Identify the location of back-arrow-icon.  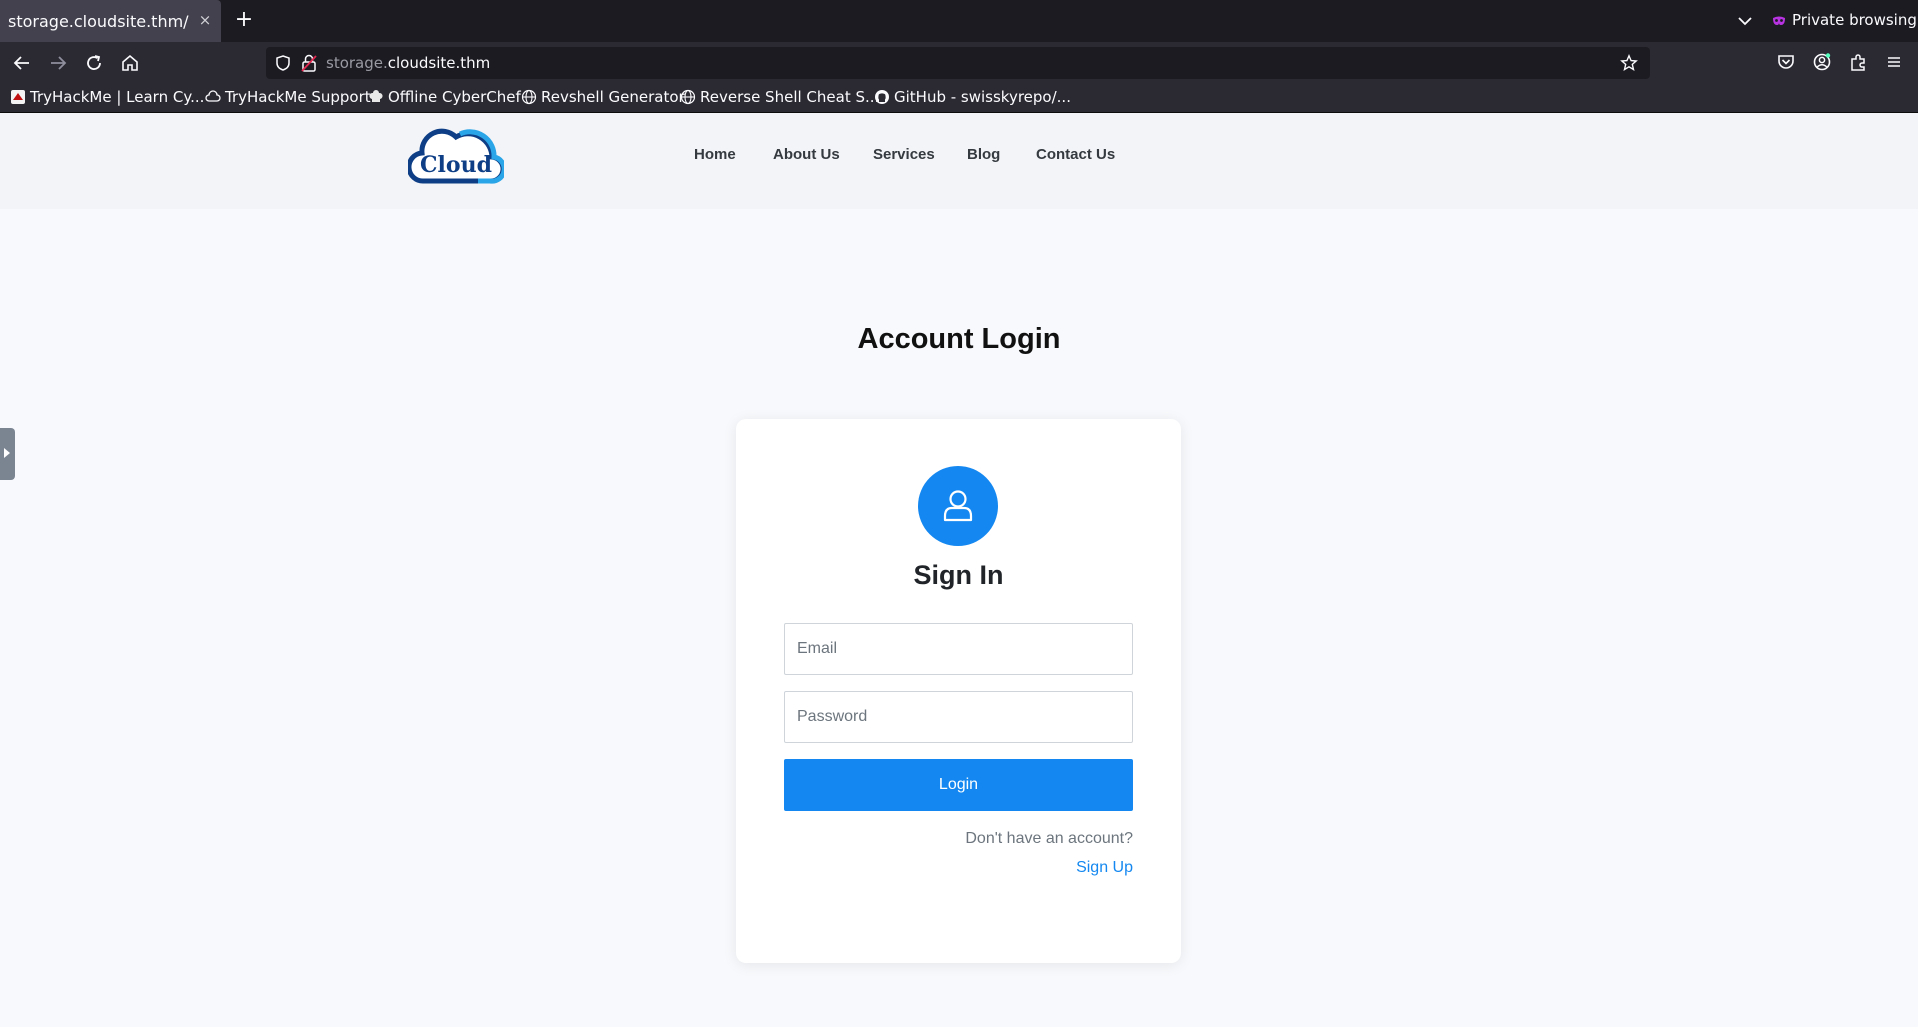
(22, 63).